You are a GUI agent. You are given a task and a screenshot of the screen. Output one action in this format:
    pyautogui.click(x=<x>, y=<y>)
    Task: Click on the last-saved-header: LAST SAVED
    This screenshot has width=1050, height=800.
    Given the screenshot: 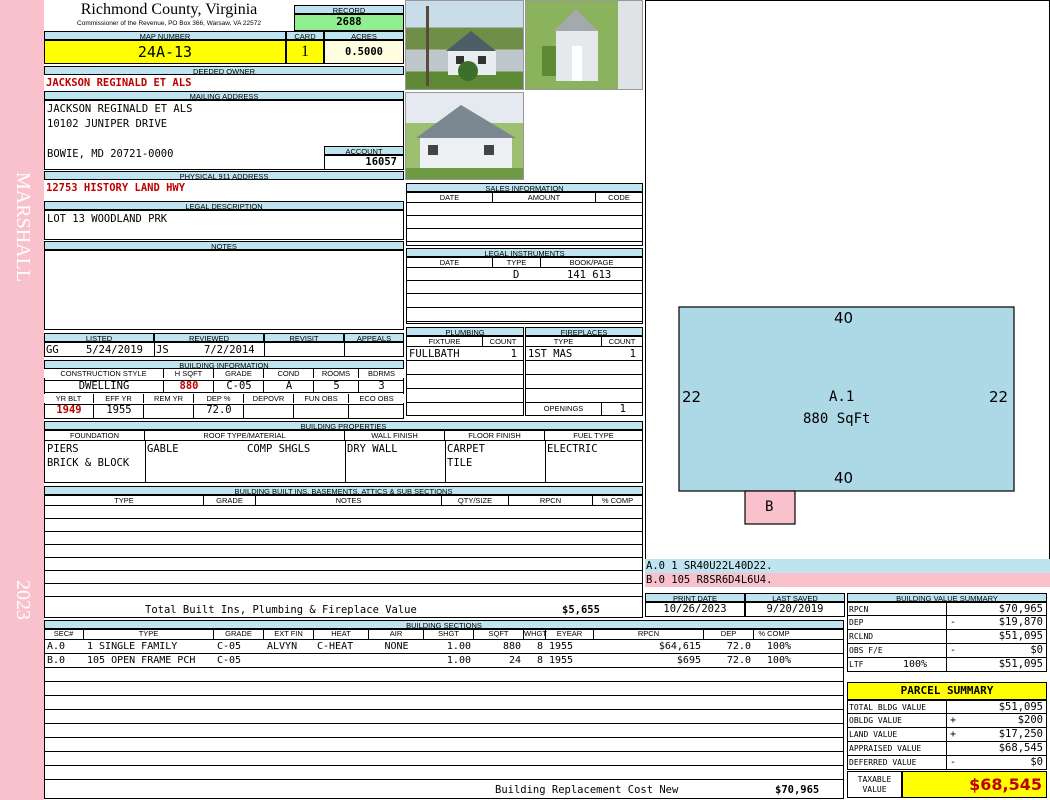 What is the action you would take?
    pyautogui.click(x=795, y=597)
    